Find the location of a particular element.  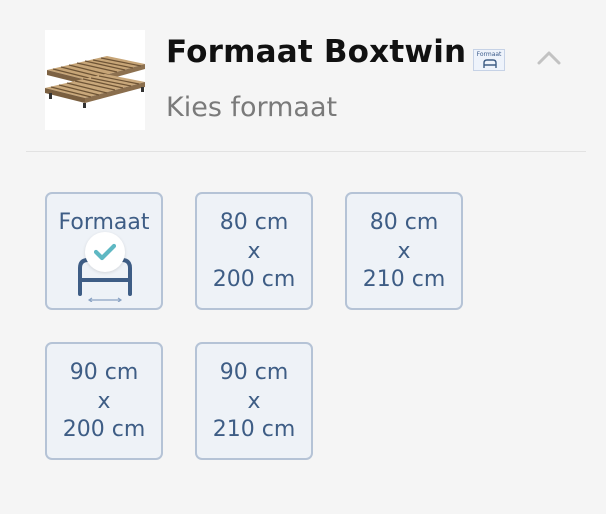

format-option-text: 80 cm x 210 cm is located at coordinates (404, 252).